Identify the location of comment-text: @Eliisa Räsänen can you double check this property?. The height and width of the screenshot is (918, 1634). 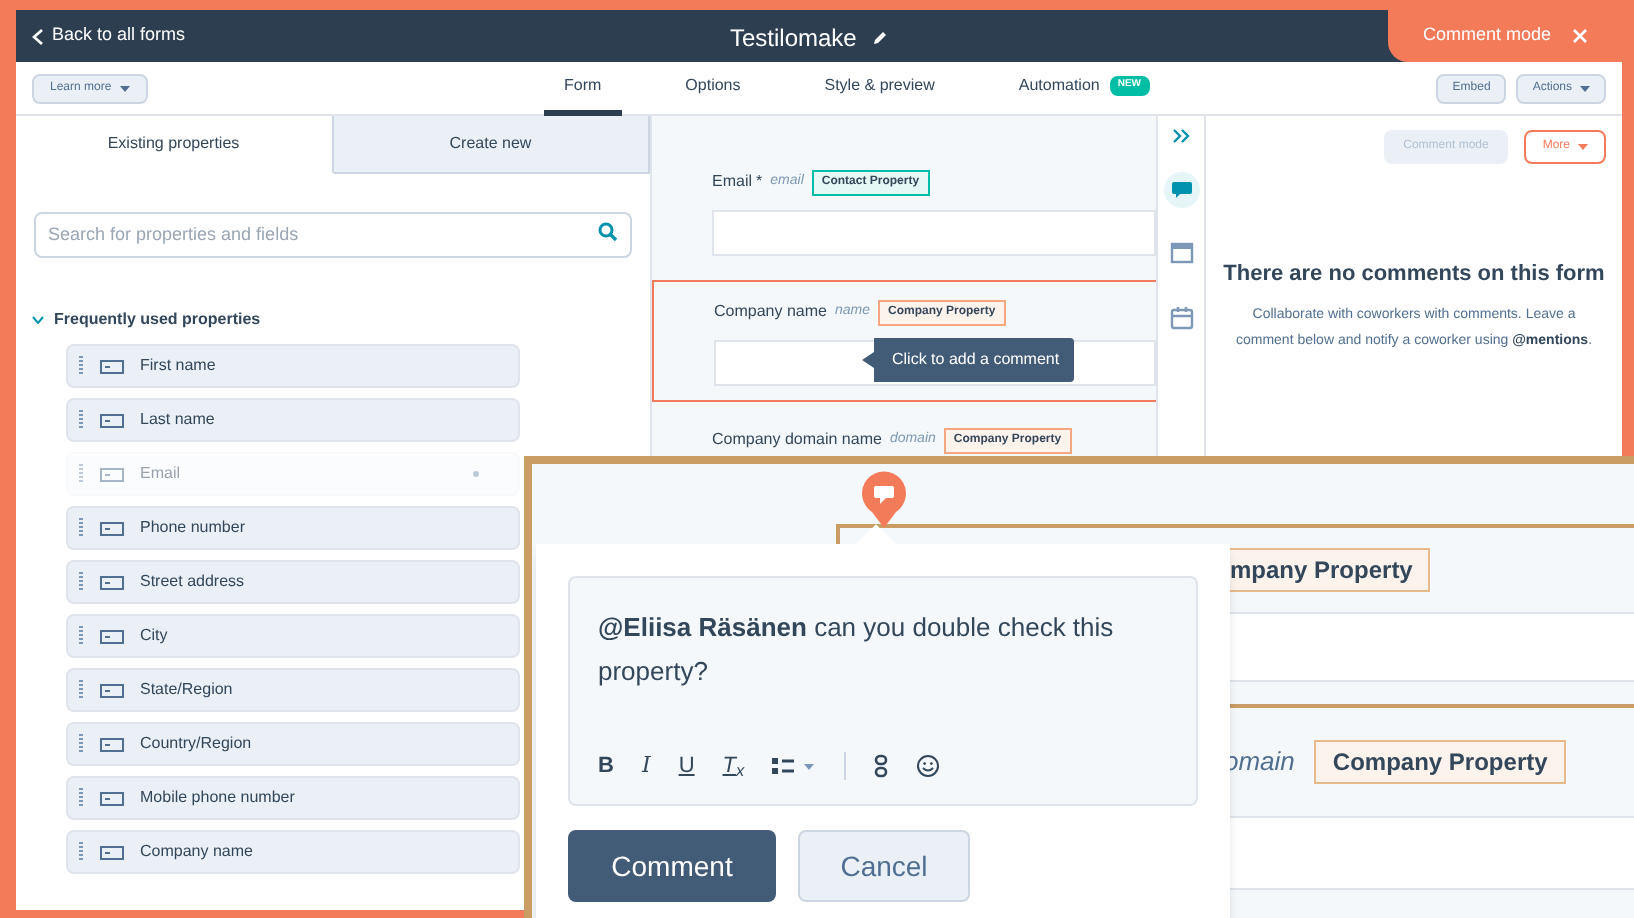
(857, 650).